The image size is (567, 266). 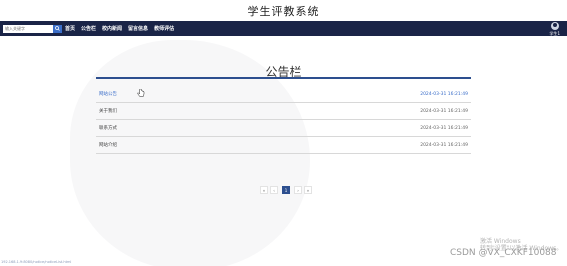 I want to click on pagination: « ‹ 1 › », so click(x=287, y=190).